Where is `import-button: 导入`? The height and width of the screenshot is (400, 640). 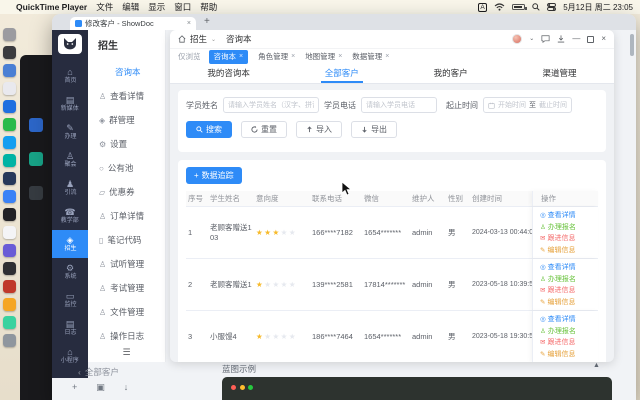
import-button: 导入 is located at coordinates (319, 129).